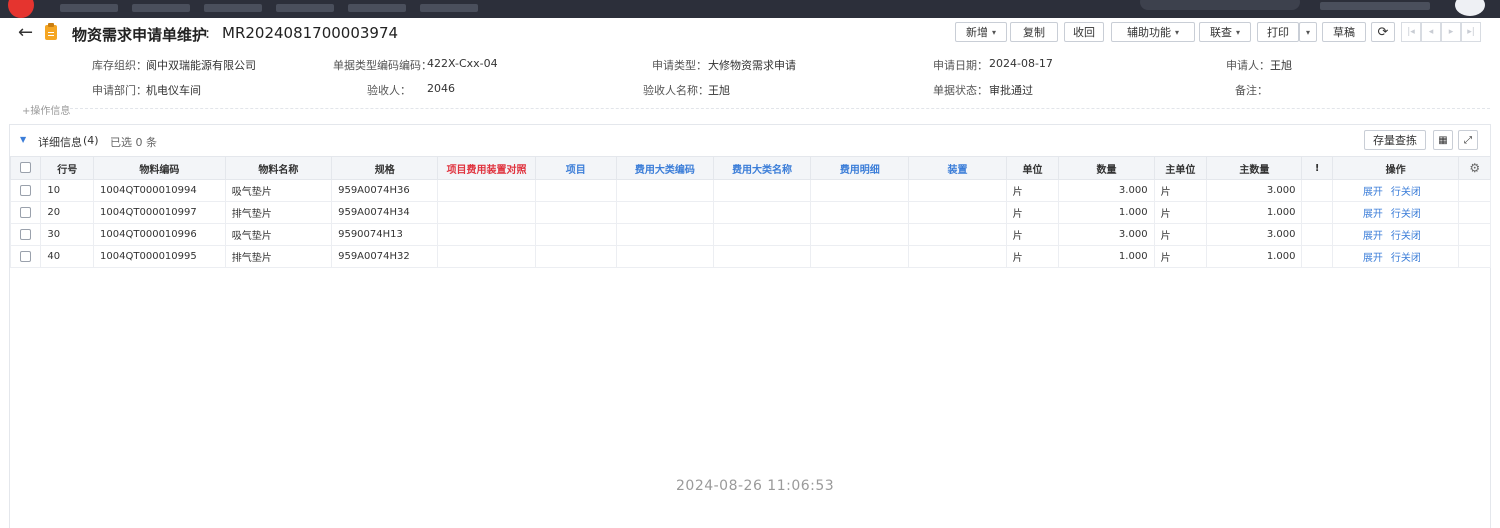 This screenshot has height=528, width=1500. I want to click on operation-info-toggle: +操作信息, so click(46, 109).